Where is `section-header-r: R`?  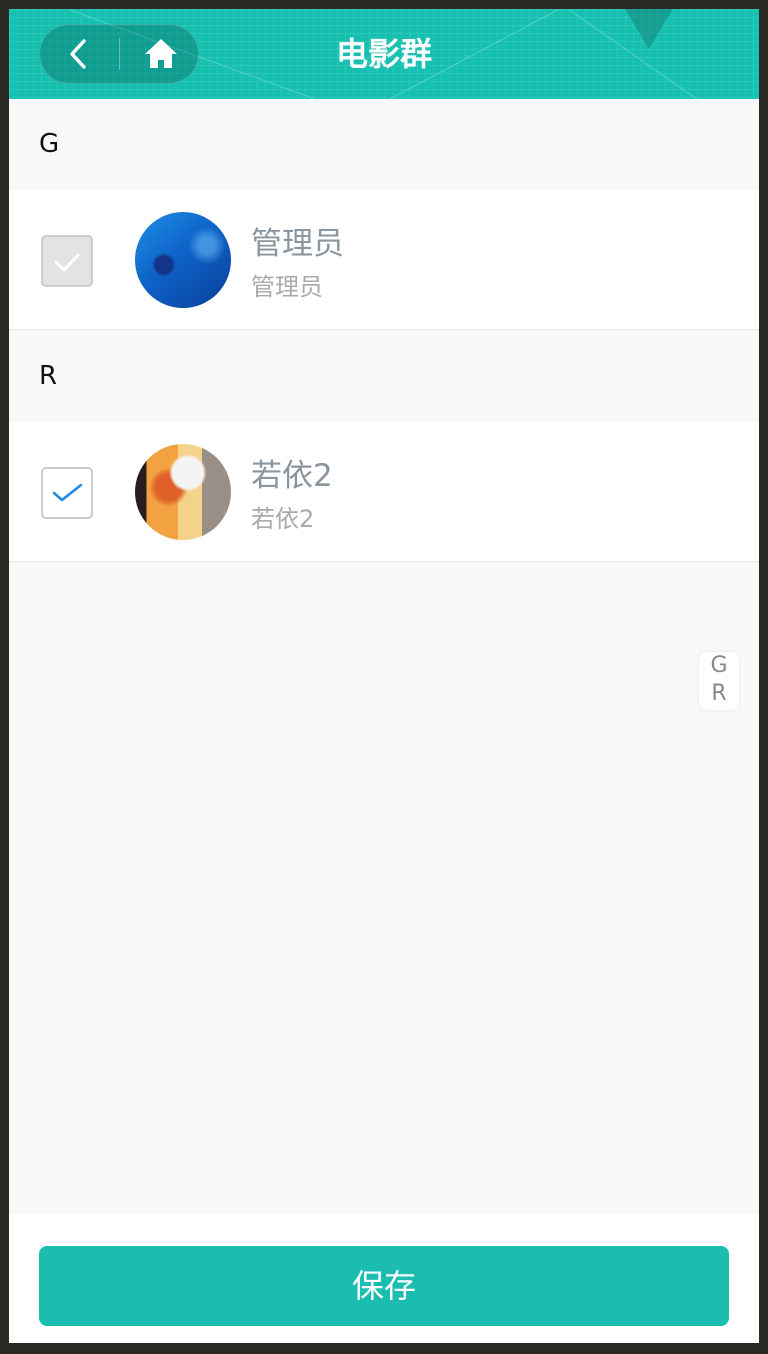 section-header-r: R is located at coordinates (384, 376).